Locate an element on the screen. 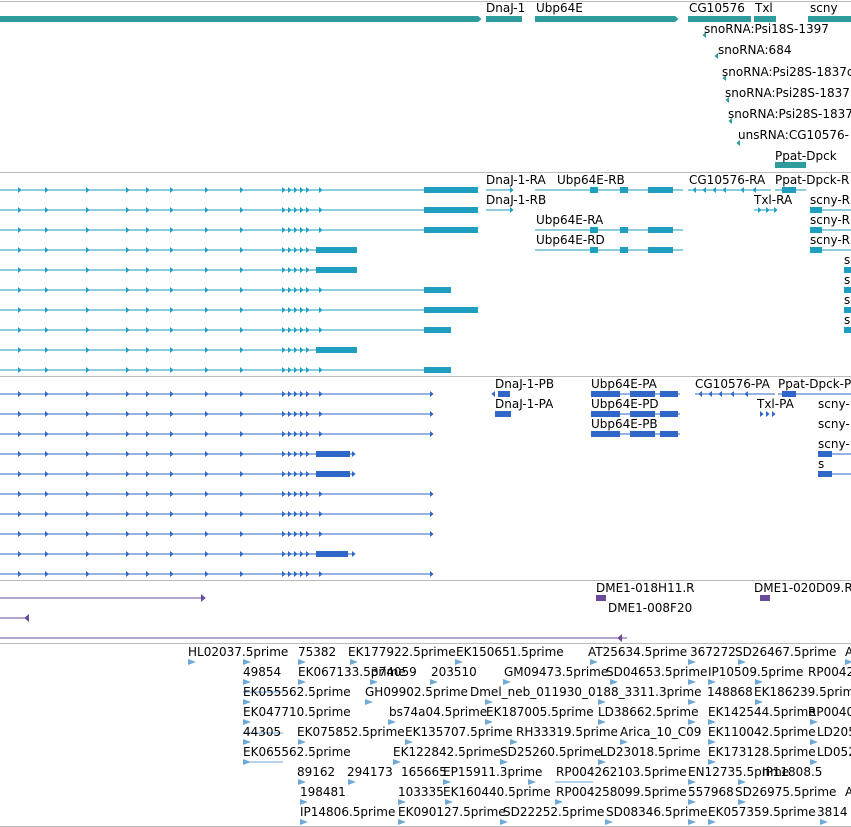 This screenshot has height=827, width=851. transcript-label: Ppat-Dpck-R is located at coordinates (812, 180).